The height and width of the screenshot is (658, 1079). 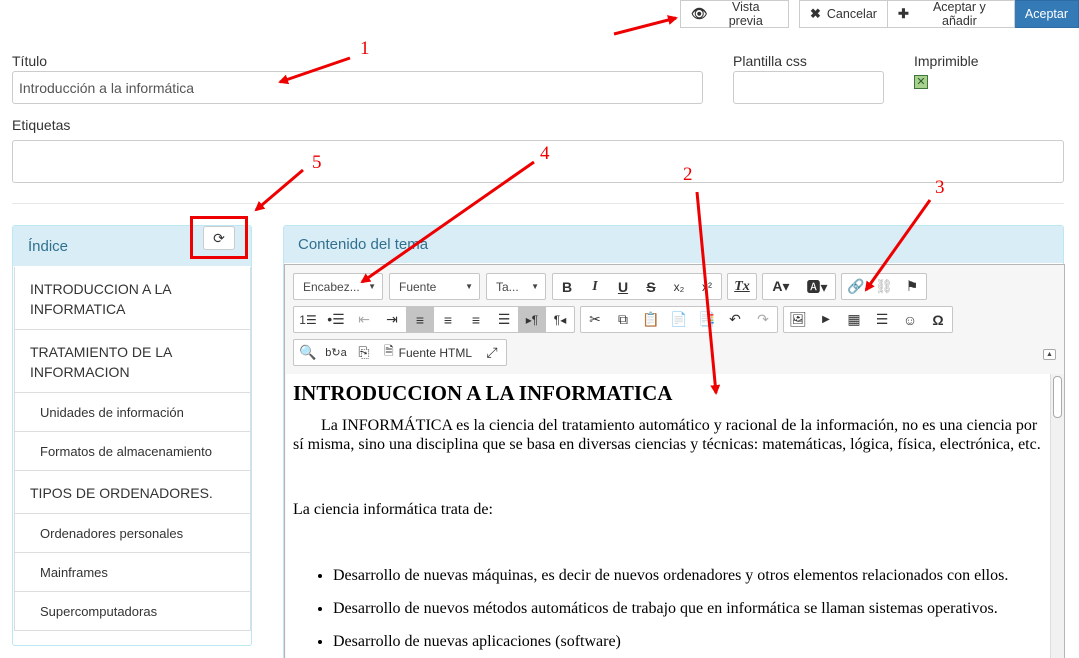 What do you see at coordinates (532, 319) in the screenshot?
I see `ltr-icon: ▸¶` at bounding box center [532, 319].